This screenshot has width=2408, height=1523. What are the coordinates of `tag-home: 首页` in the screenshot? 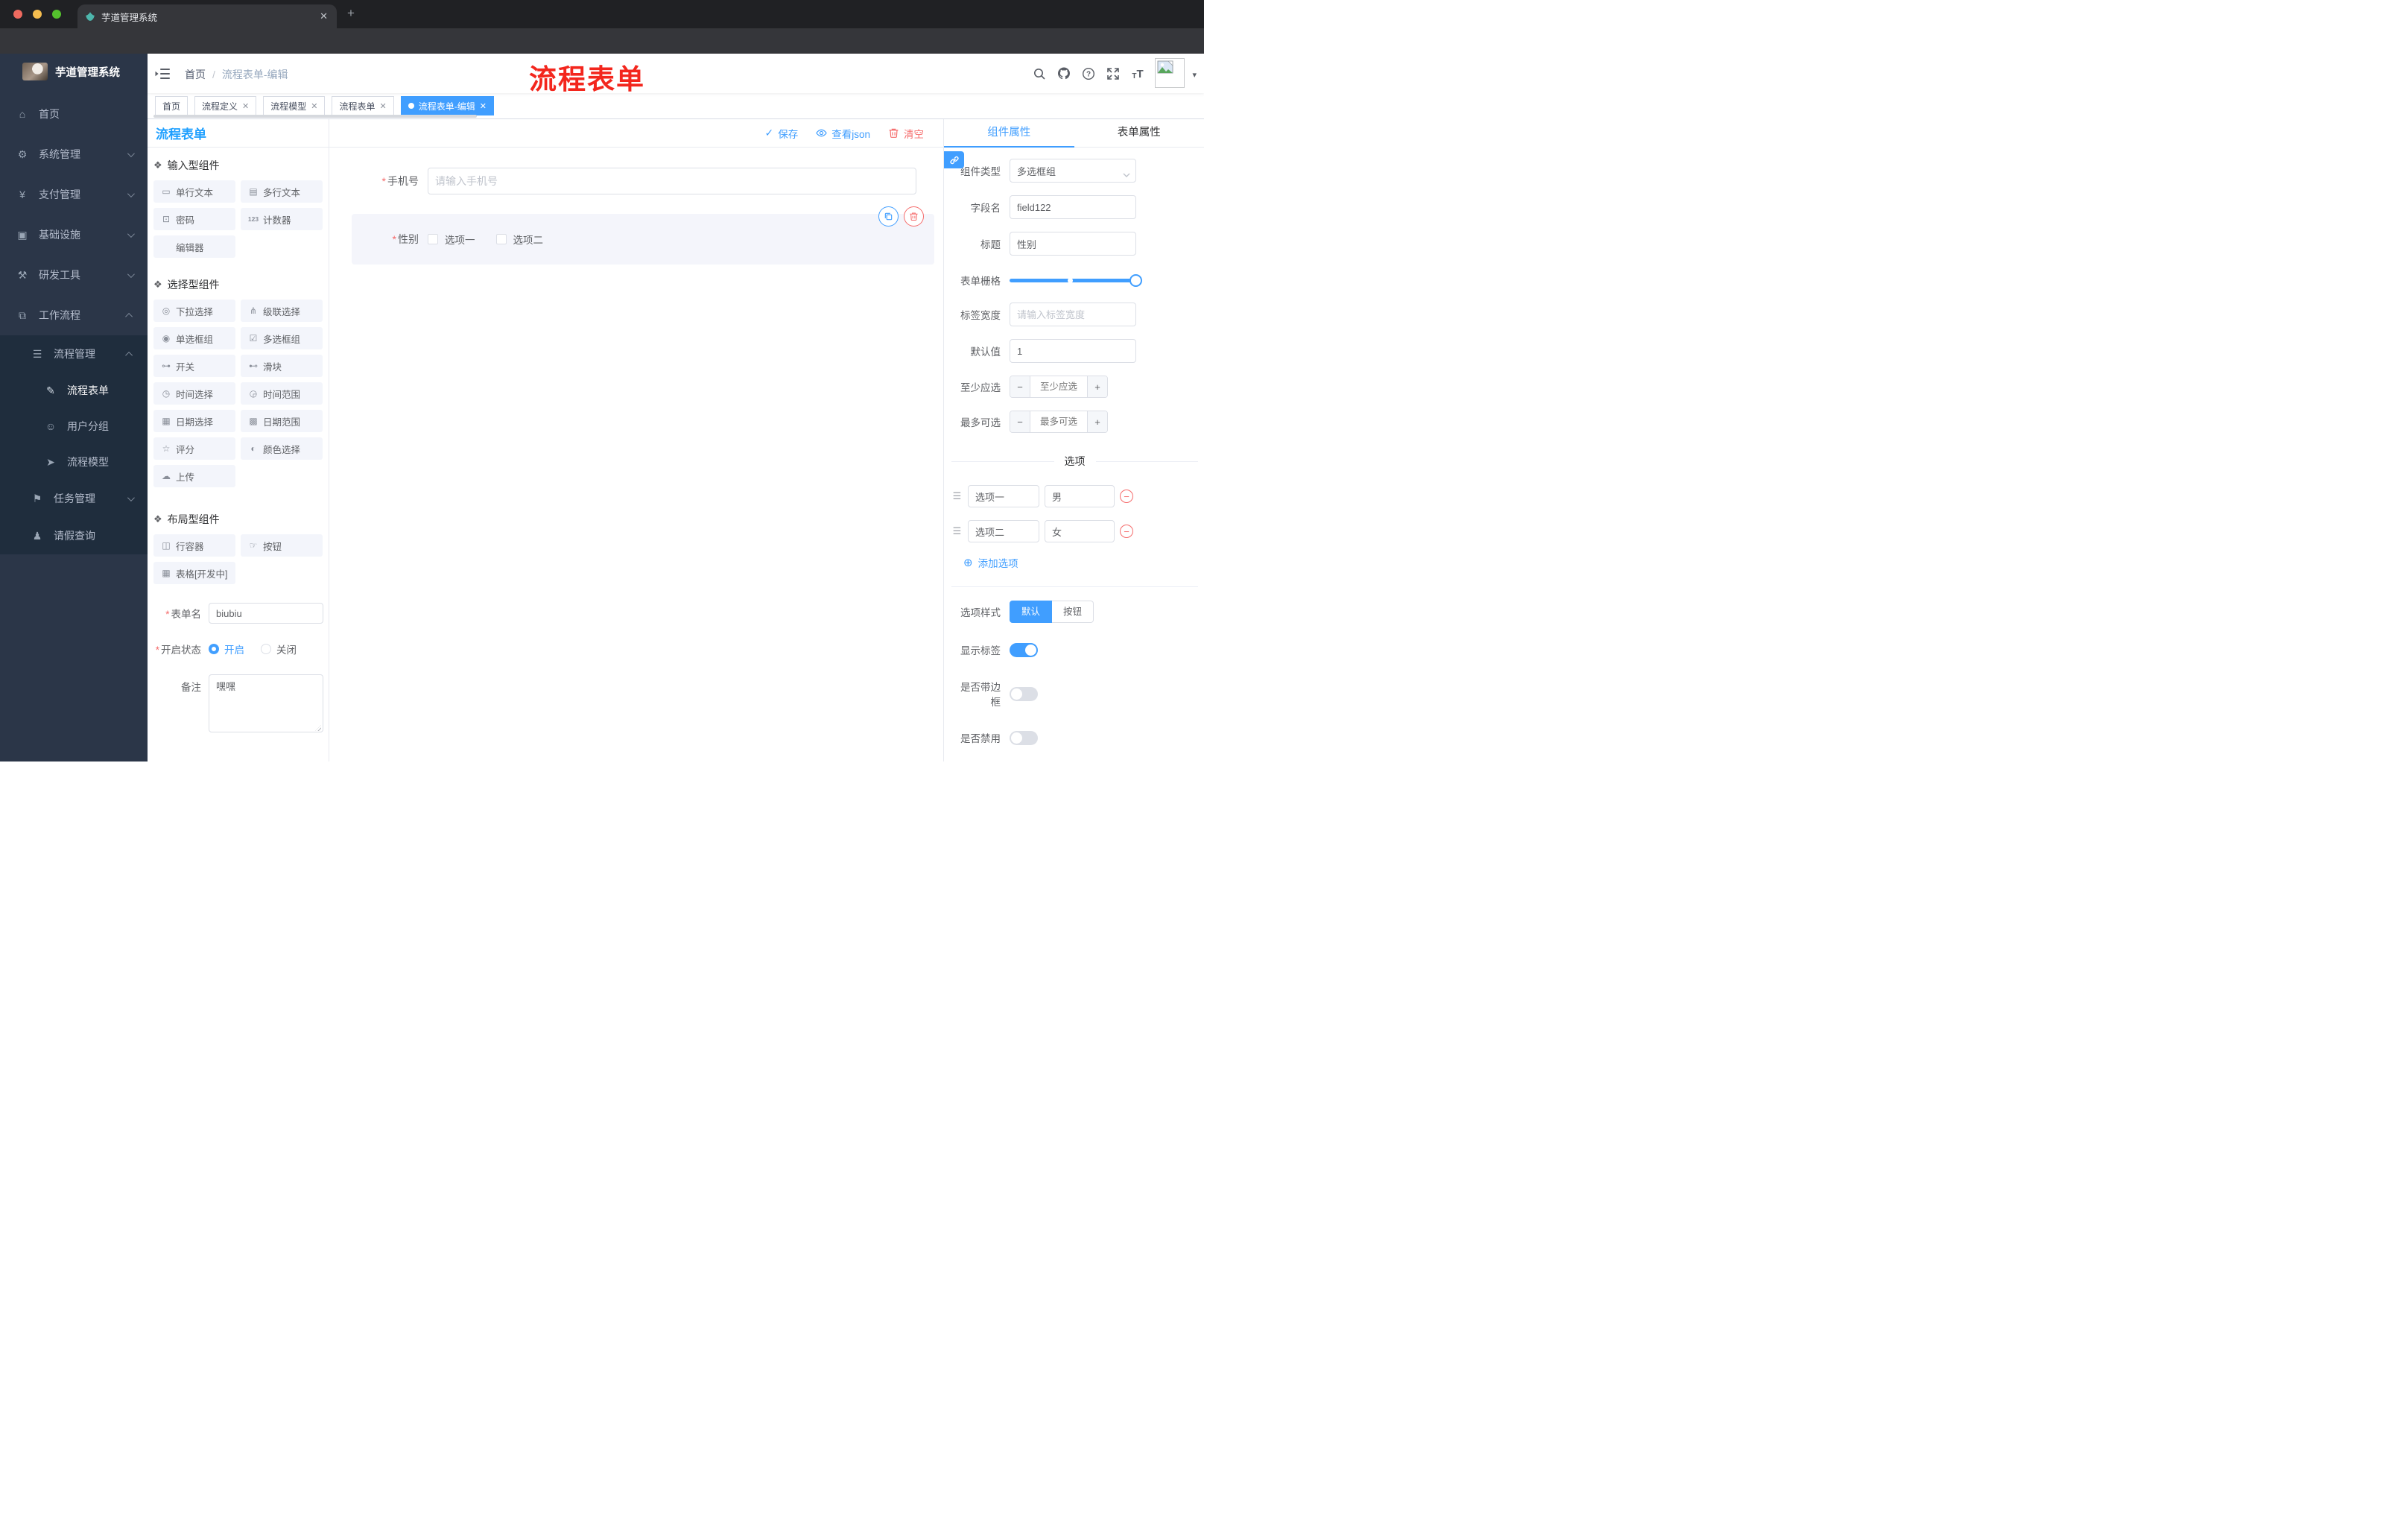 It's located at (171, 106).